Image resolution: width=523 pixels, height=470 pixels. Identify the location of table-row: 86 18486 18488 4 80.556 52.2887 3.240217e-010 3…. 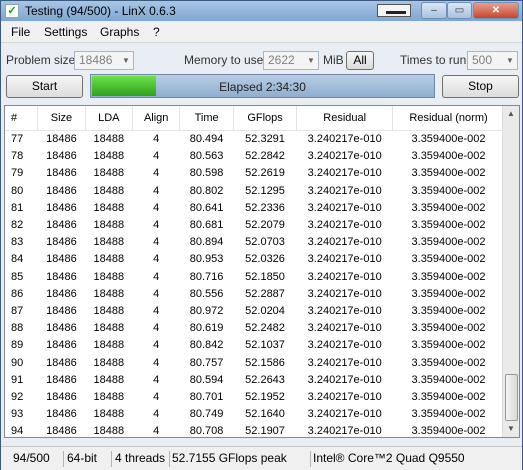
(255, 294).